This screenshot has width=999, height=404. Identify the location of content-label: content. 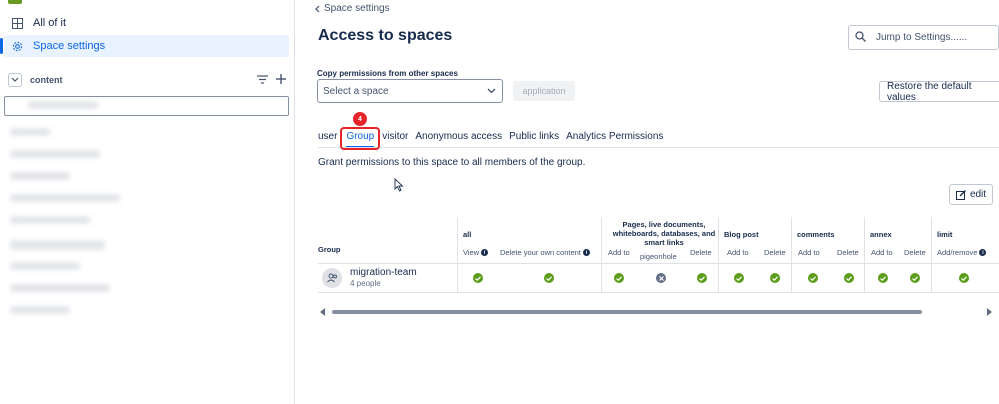
(46, 80).